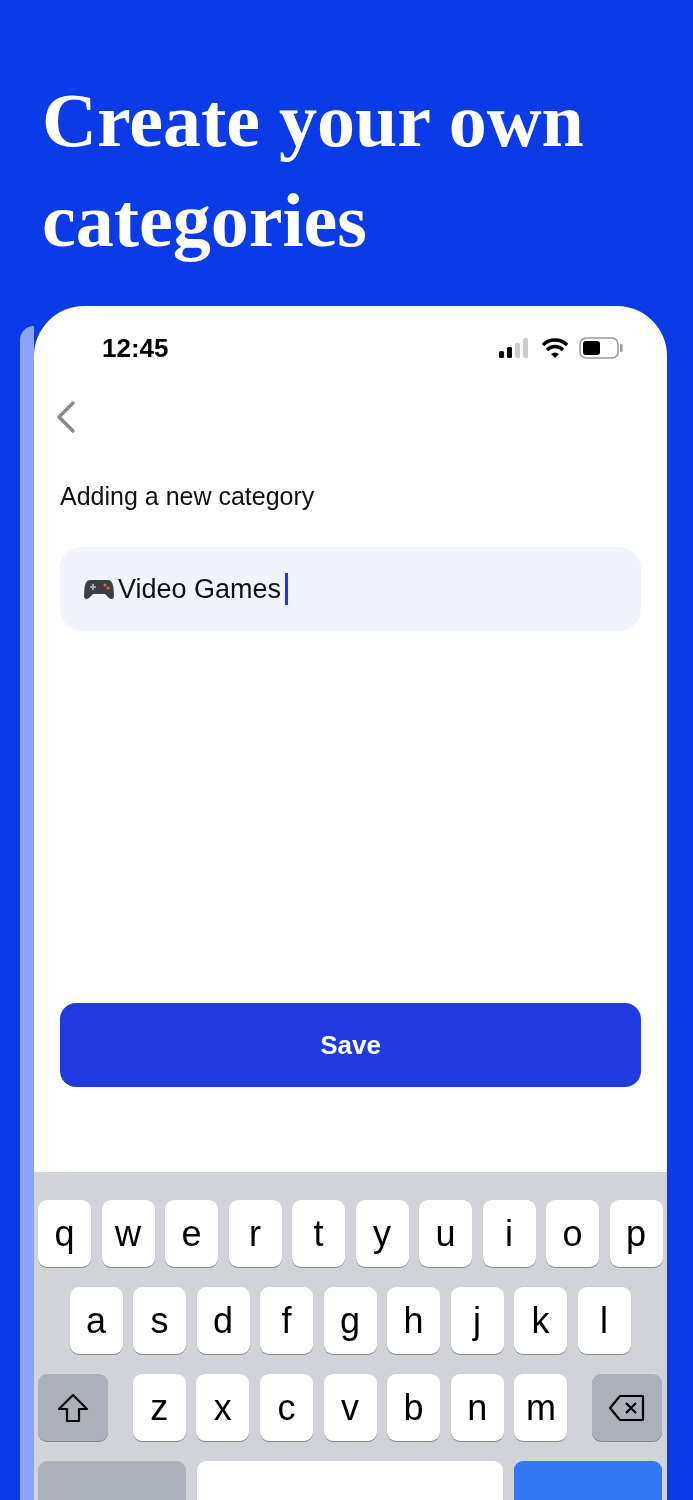 This screenshot has height=1500, width=693. Describe the element at coordinates (477, 1320) in the screenshot. I see `keyboard-key: j` at that location.